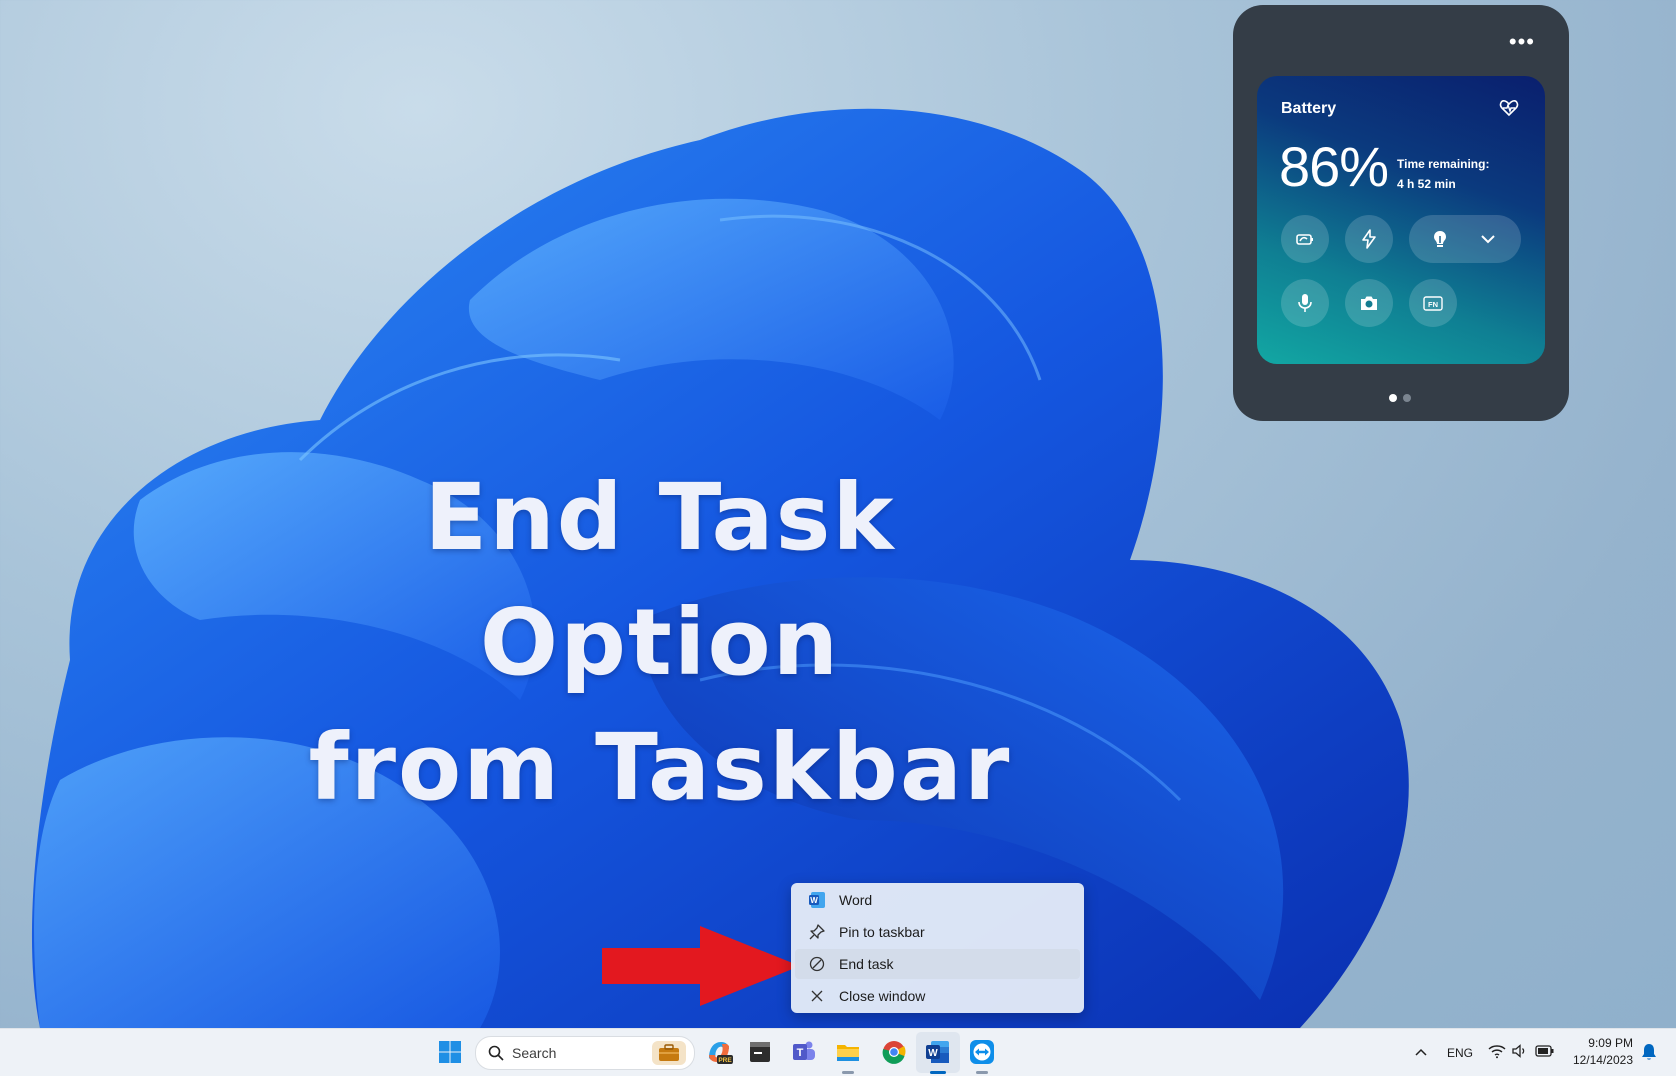 The height and width of the screenshot is (1076, 1676). What do you see at coordinates (937, 996) in the screenshot?
I see `menu-item-close-window: Close window` at bounding box center [937, 996].